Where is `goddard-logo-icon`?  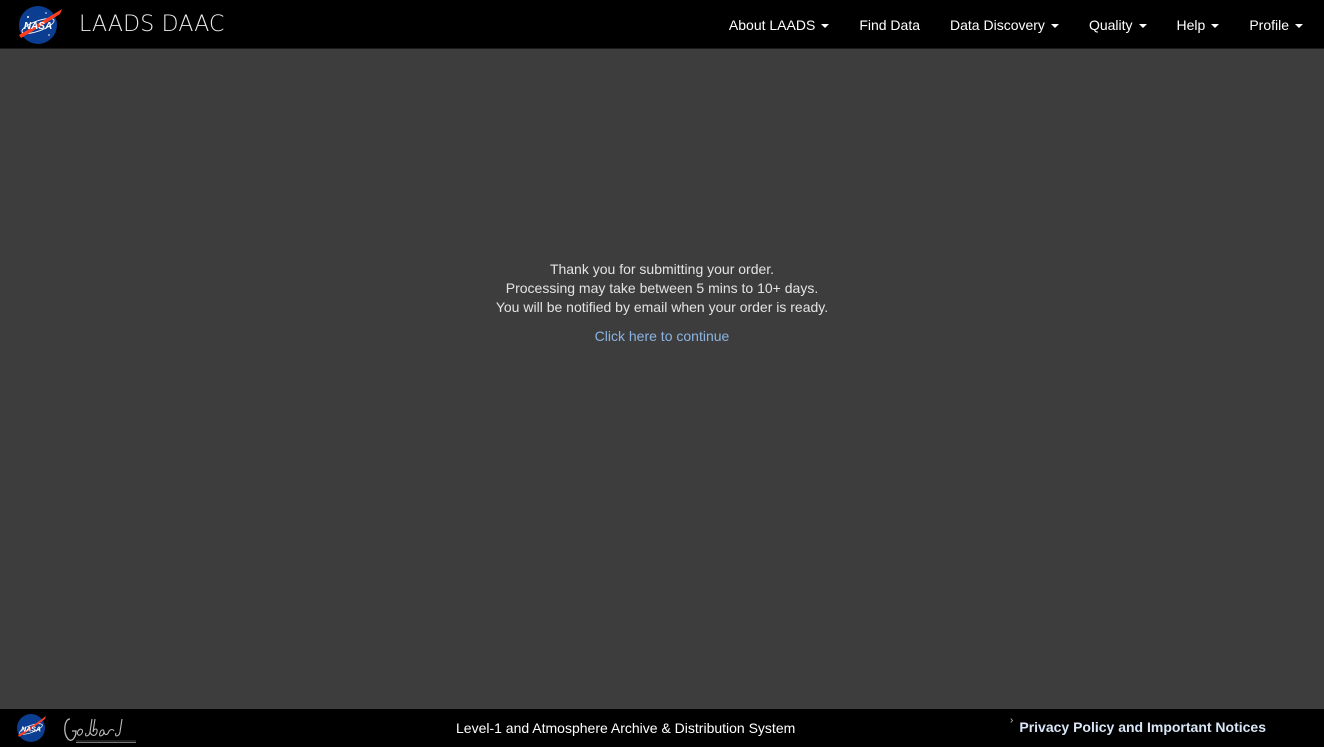
goddard-logo-icon is located at coordinates (101, 729).